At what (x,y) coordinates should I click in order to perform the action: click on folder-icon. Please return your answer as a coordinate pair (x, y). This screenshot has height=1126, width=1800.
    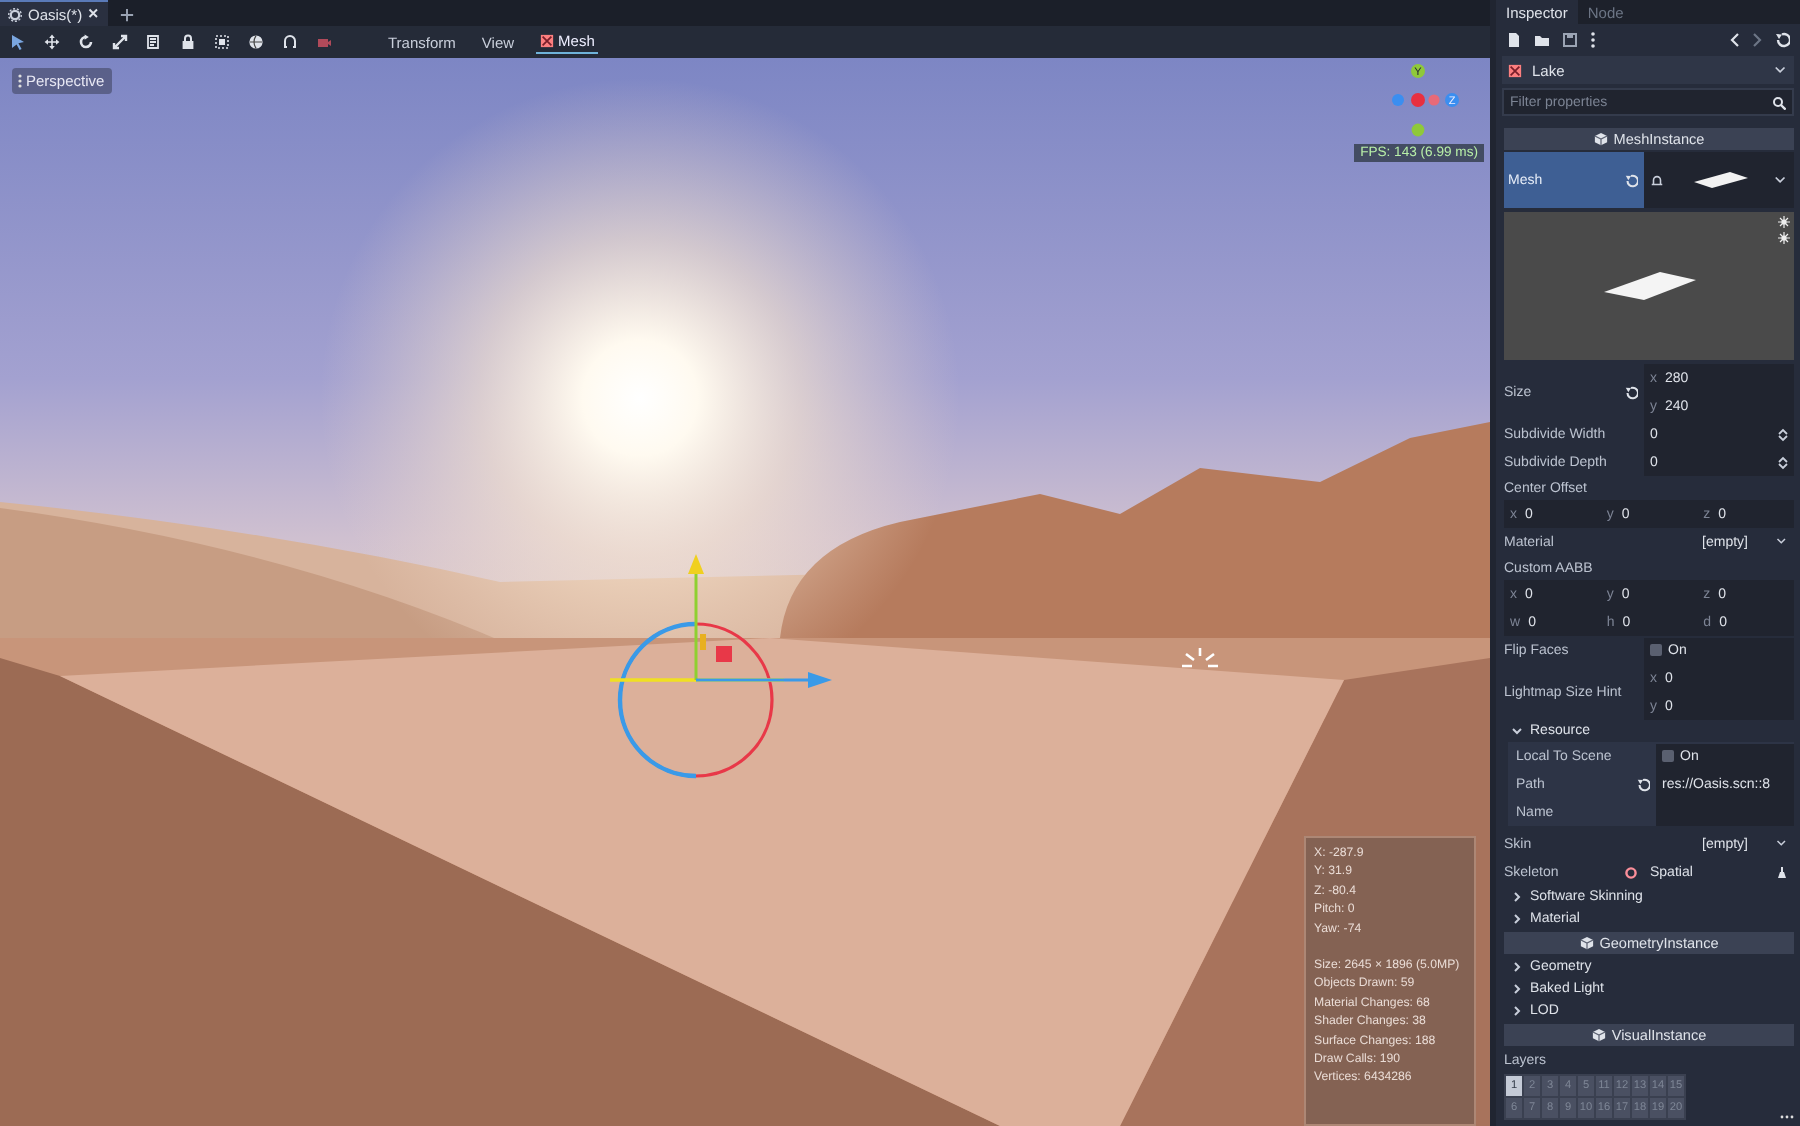
    Looking at the image, I should click on (1542, 40).